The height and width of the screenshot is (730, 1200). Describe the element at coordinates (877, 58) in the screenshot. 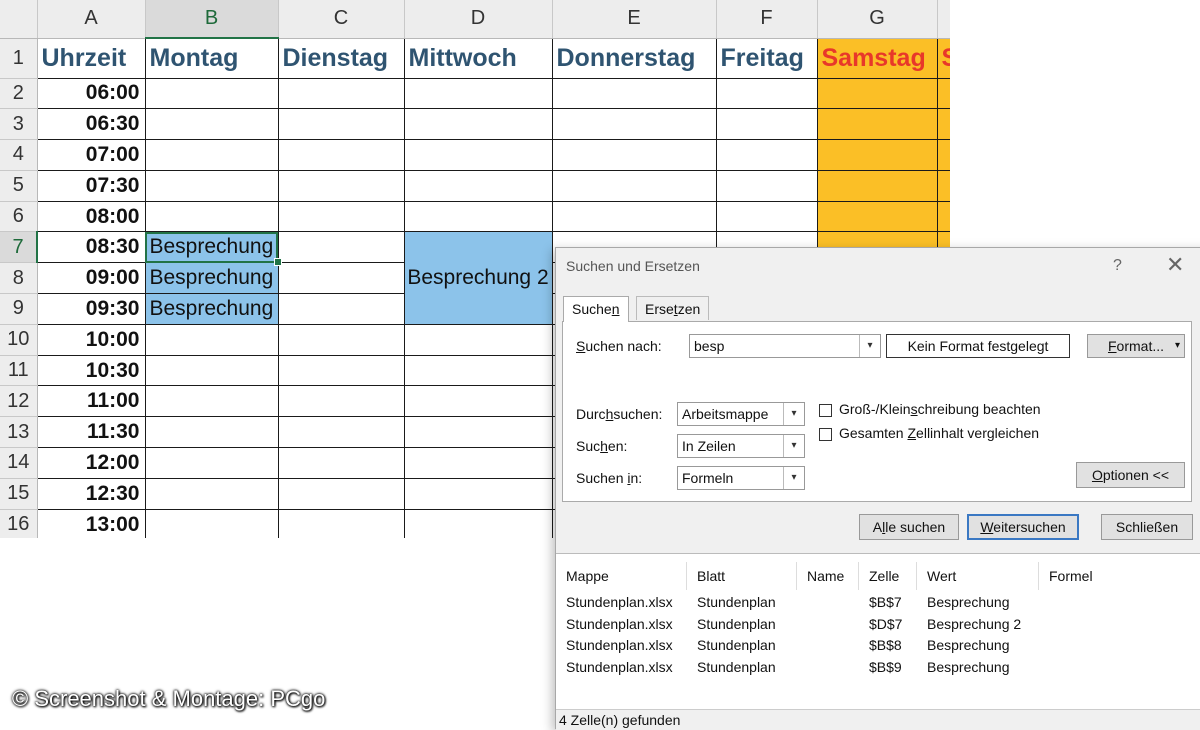

I see `header-cell-samstag: Samstag` at that location.